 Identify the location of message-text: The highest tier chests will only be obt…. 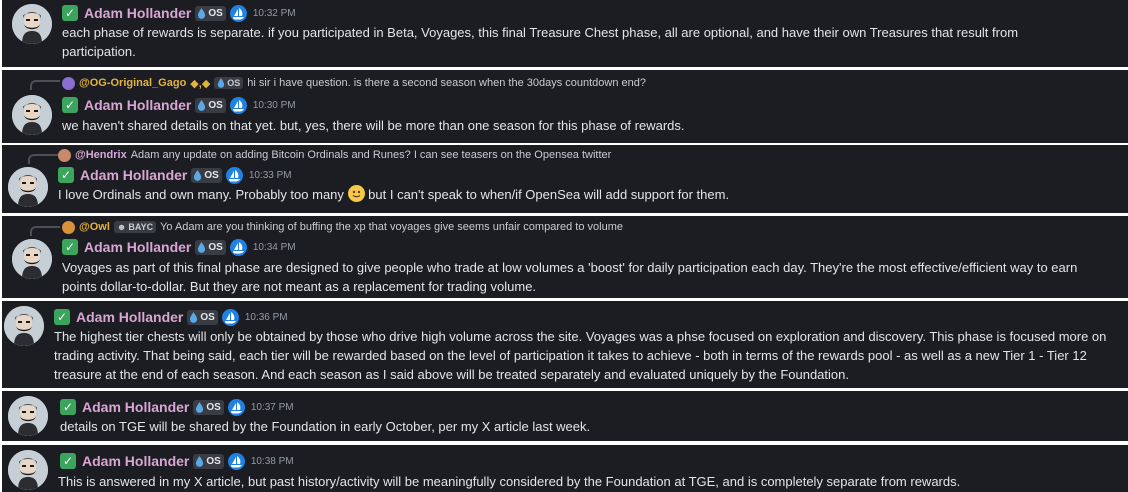
(580, 355).